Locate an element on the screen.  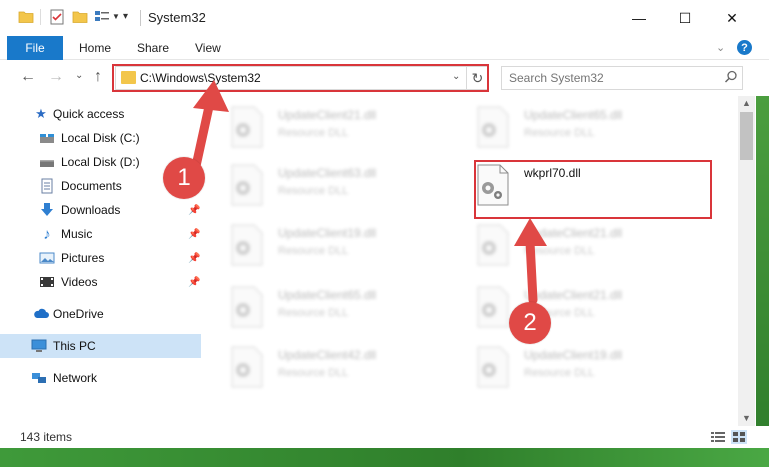
tab-file: File is located at coordinates (35, 48).